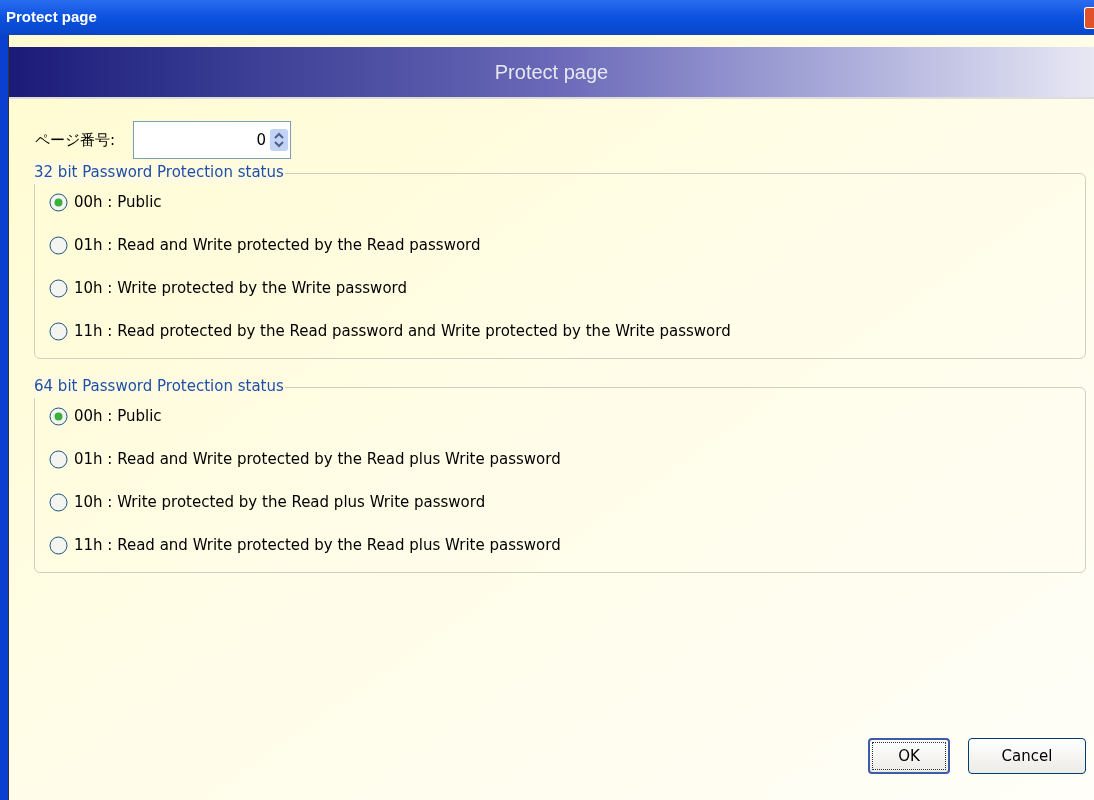 The width and height of the screenshot is (1094, 800). I want to click on group-title: 64 bit Password Protection status, so click(159, 386).